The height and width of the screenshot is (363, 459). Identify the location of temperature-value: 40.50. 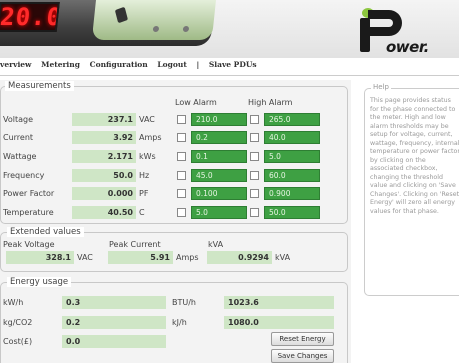
(104, 212).